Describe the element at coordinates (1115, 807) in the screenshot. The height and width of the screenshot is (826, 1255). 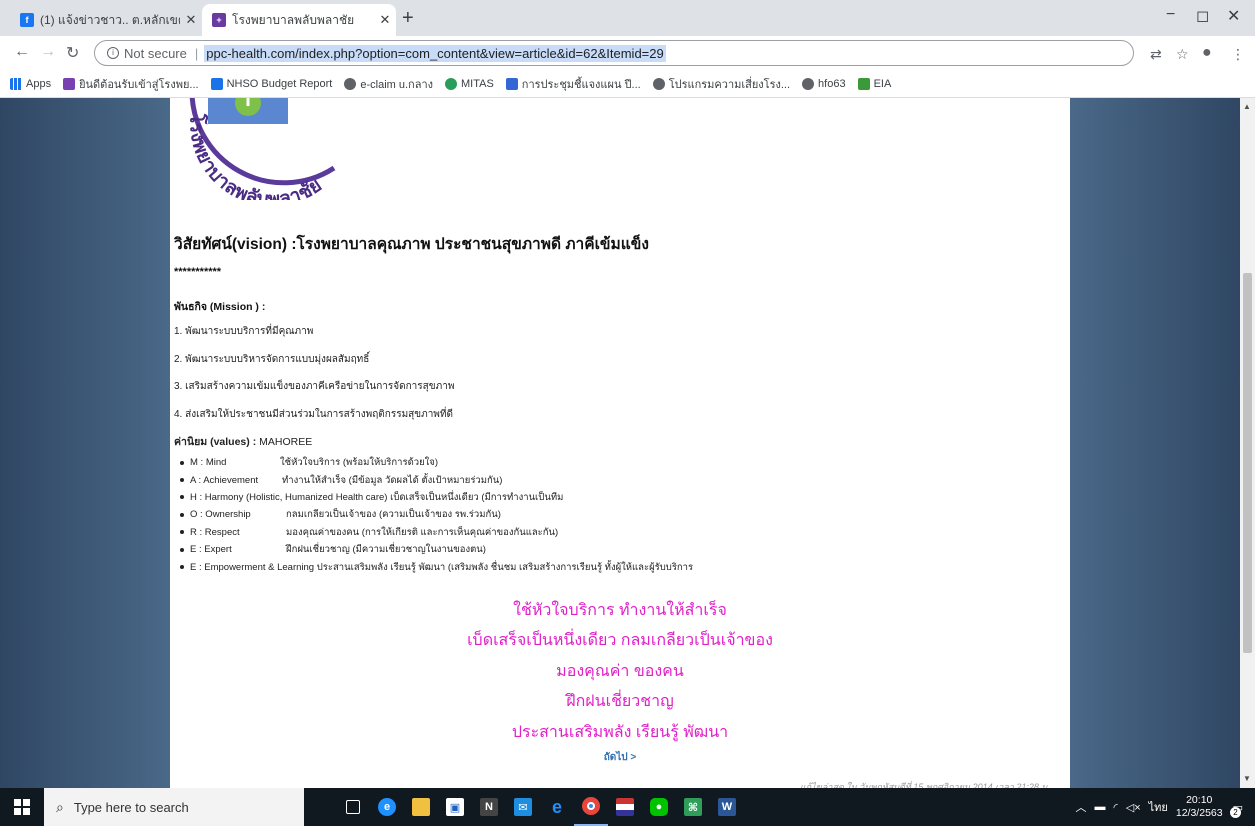
I see `wifi-icon: ◜` at that location.